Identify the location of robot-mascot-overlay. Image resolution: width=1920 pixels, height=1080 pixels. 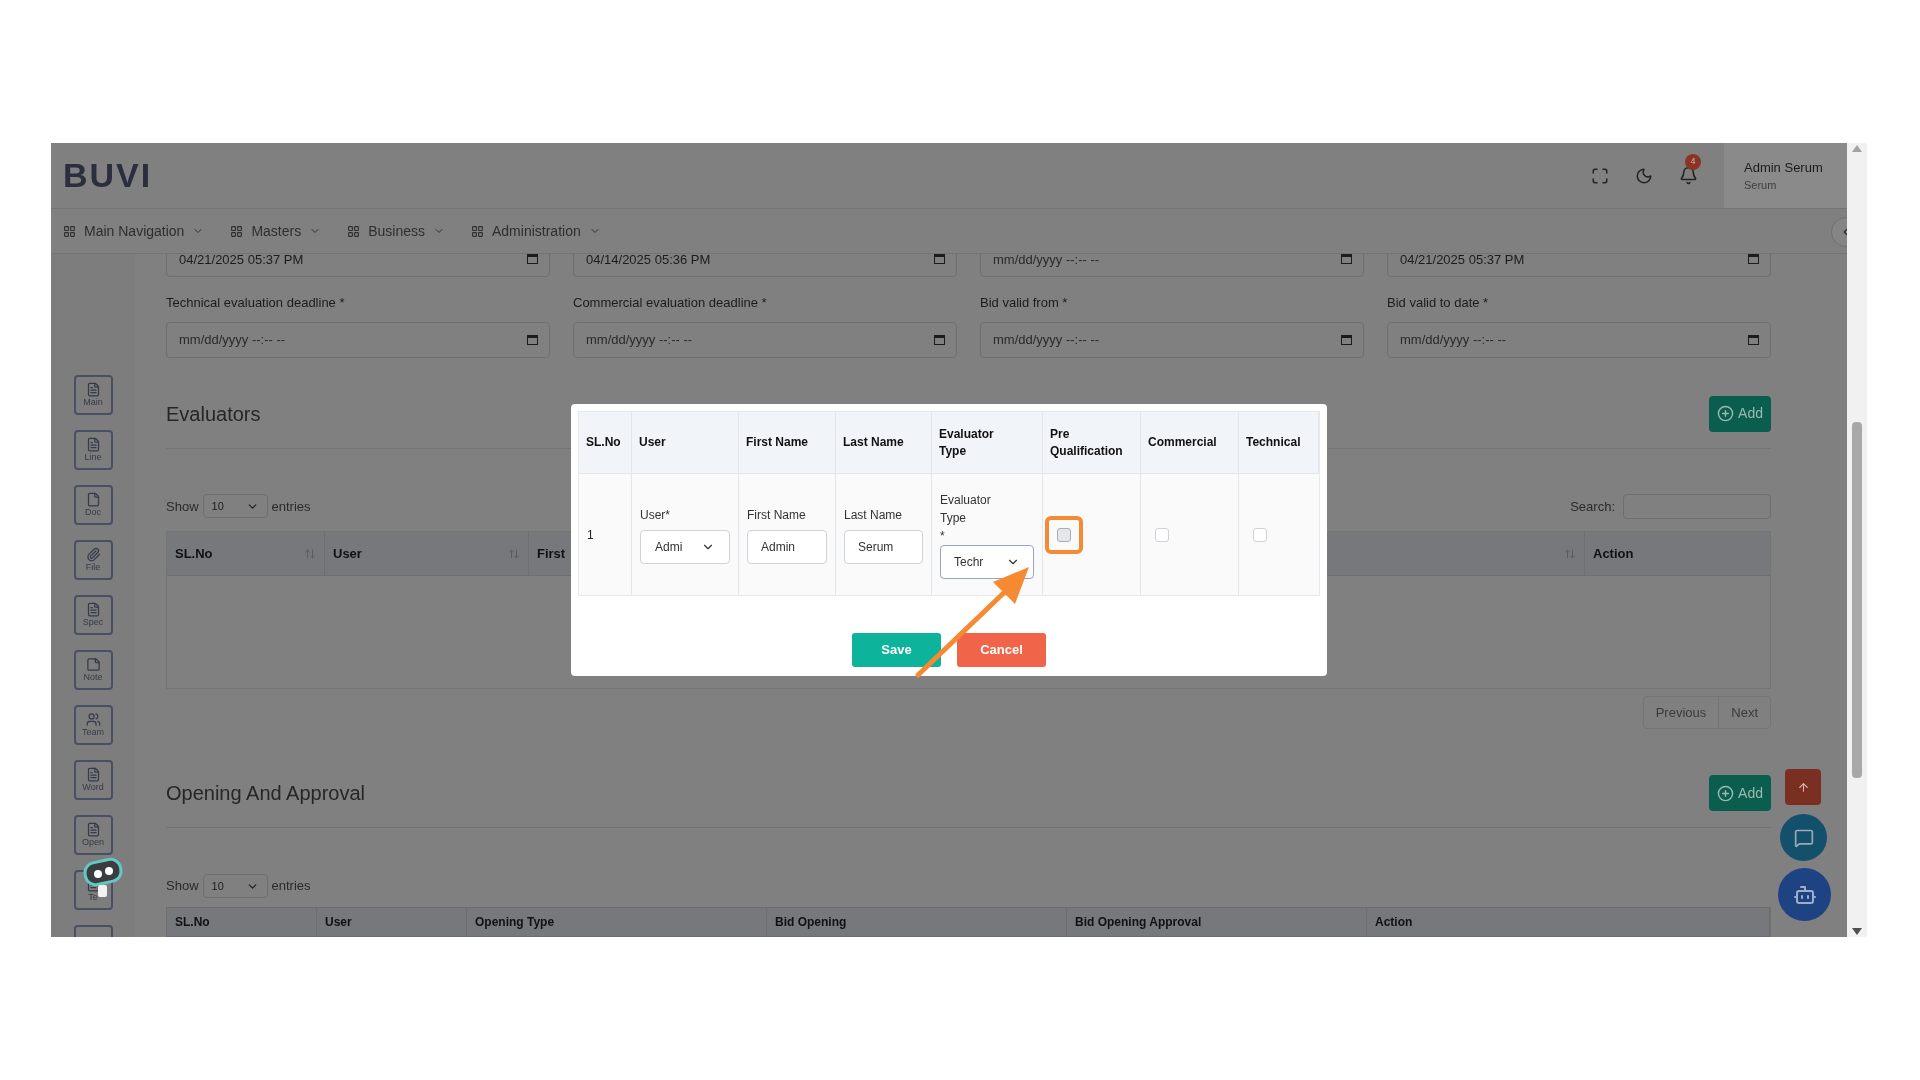
(103, 878).